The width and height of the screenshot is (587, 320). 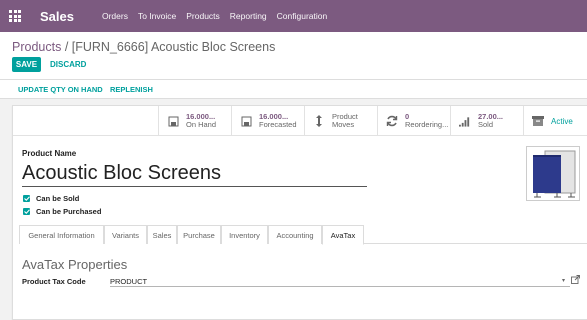 I want to click on dropdown-caret-icon: ▾, so click(x=563, y=280).